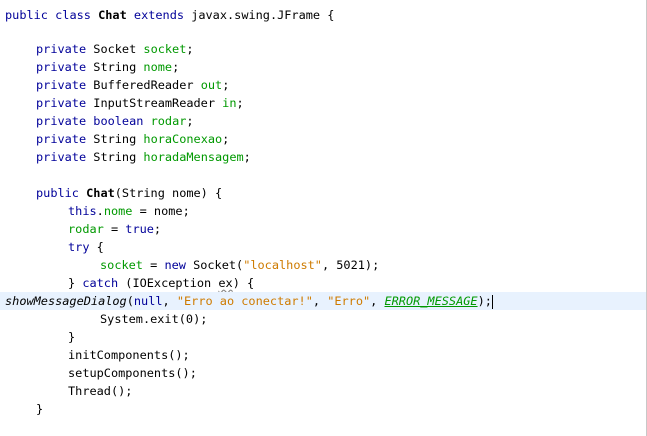 This screenshot has height=436, width=647. I want to click on constructor-params: (String nome) {, so click(168, 193).